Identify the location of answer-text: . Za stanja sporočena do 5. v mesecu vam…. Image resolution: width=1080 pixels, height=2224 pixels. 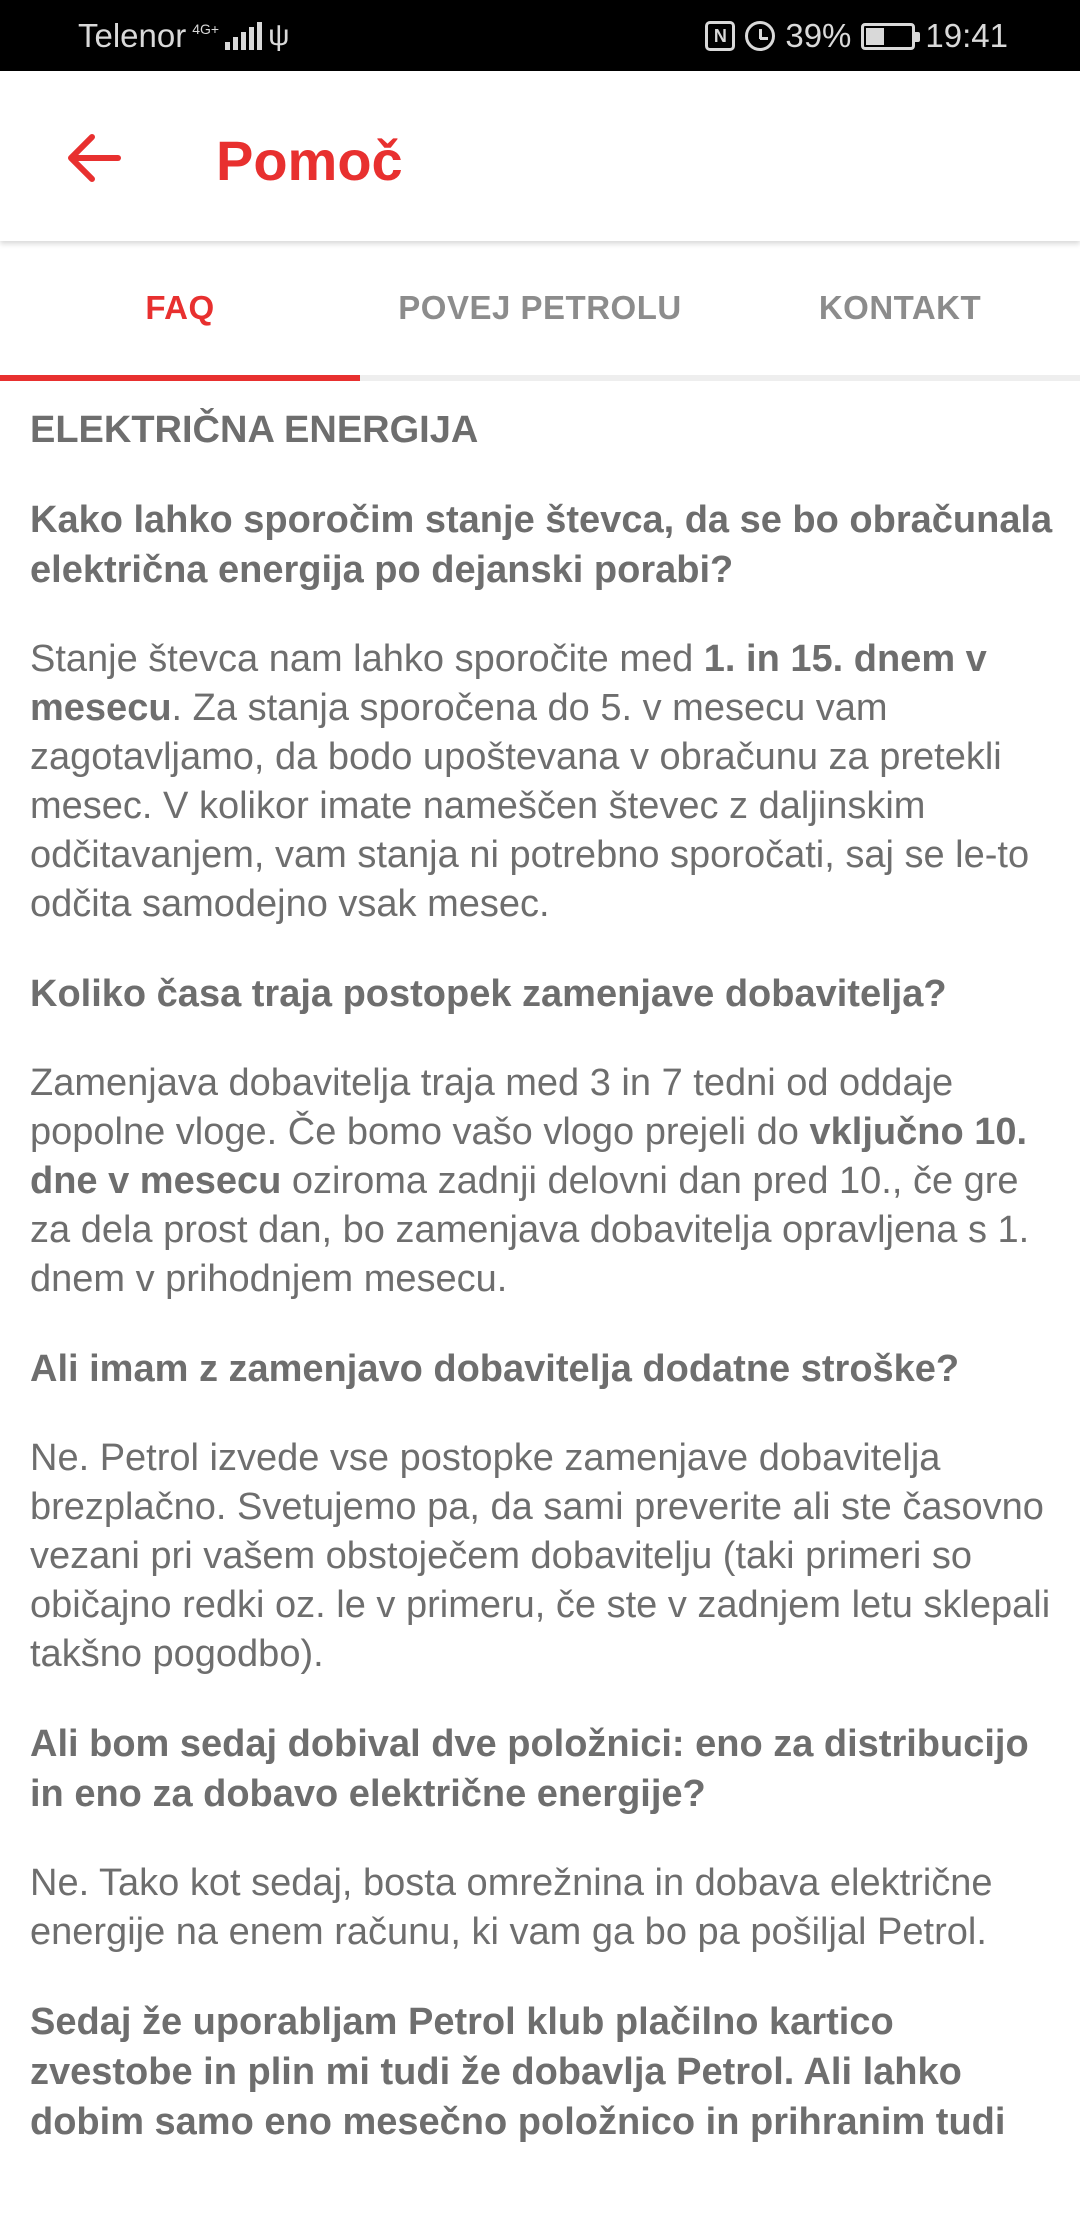
(530, 806).